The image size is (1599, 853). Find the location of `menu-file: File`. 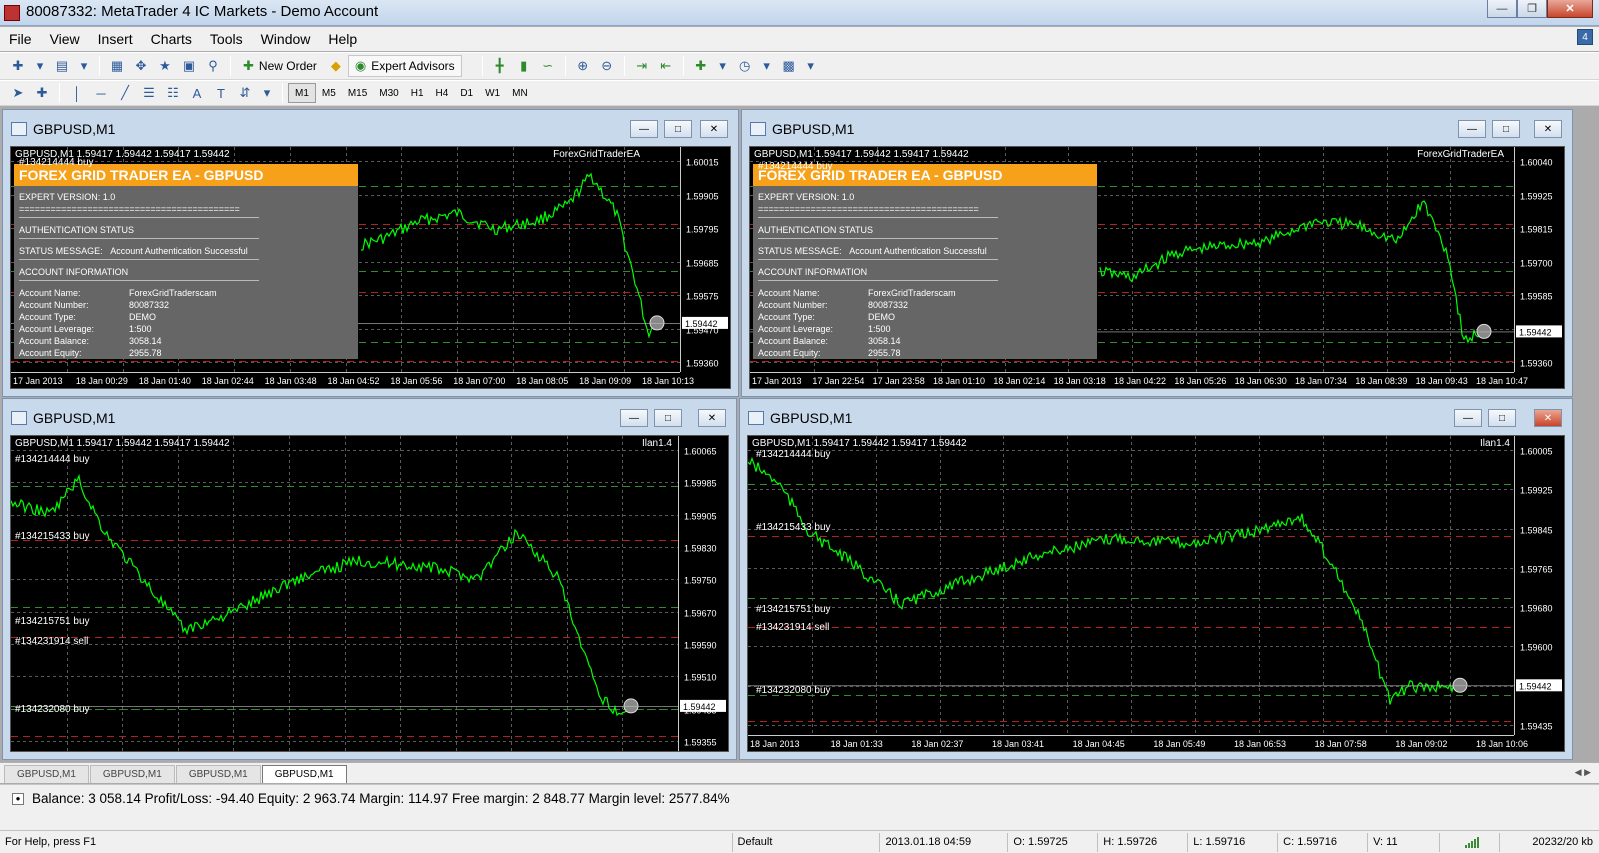

menu-file: File is located at coordinates (20, 39).